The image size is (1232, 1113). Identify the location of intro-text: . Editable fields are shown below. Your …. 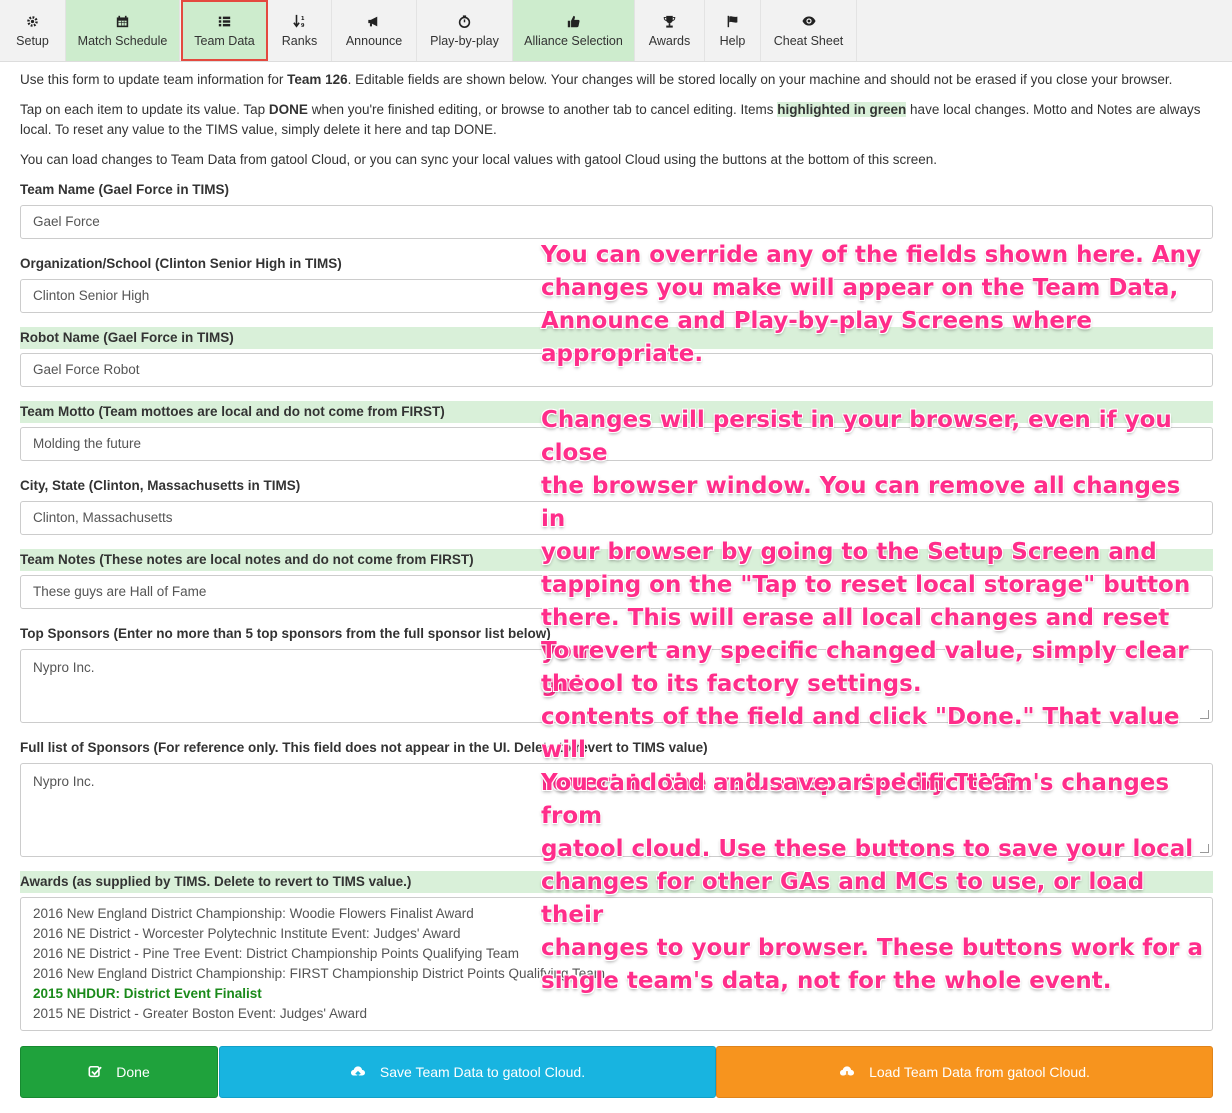
(760, 79).